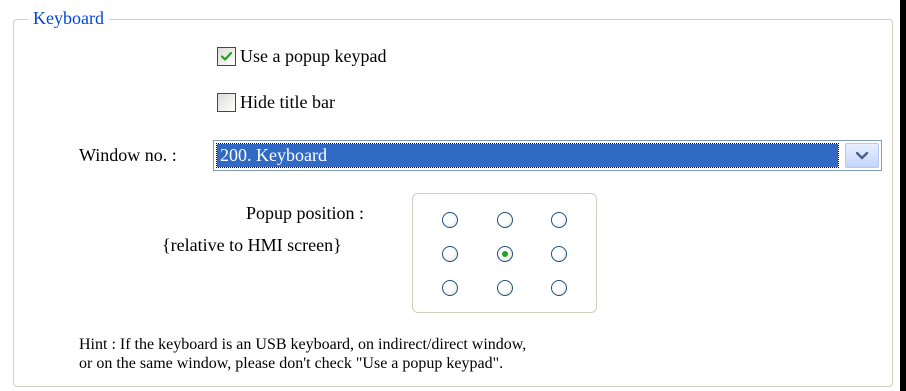 This screenshot has height=391, width=906. What do you see at coordinates (559, 254) in the screenshot?
I see `popup-position-middle-right-radio` at bounding box center [559, 254].